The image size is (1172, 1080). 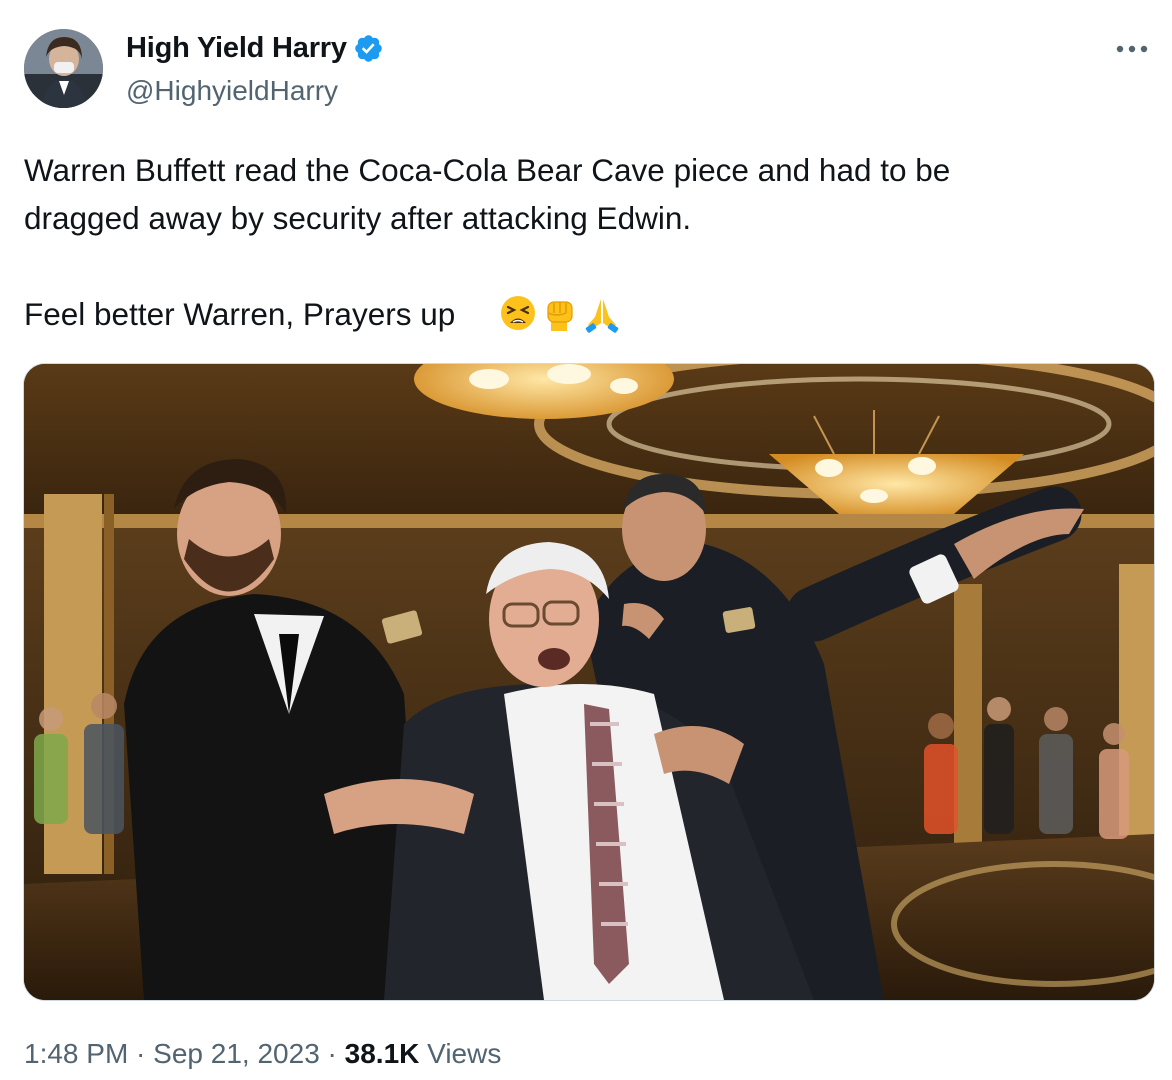 What do you see at coordinates (236, 48) in the screenshot?
I see `author-display-name: High Yield Harry` at bounding box center [236, 48].